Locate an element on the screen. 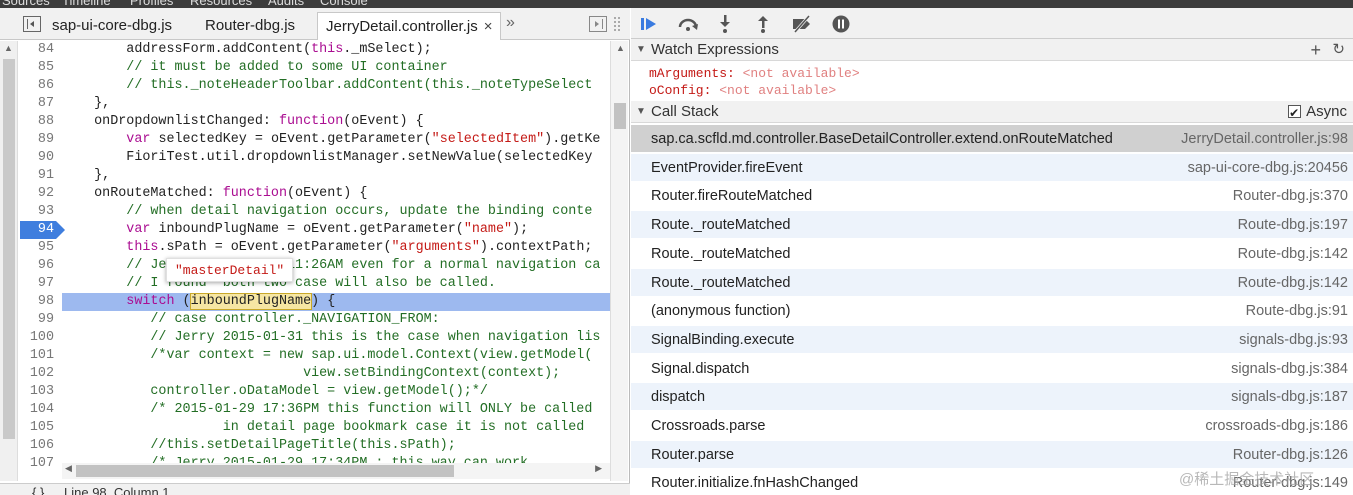 This screenshot has width=1353, height=495. async-toggle: Async is located at coordinates (1317, 112).